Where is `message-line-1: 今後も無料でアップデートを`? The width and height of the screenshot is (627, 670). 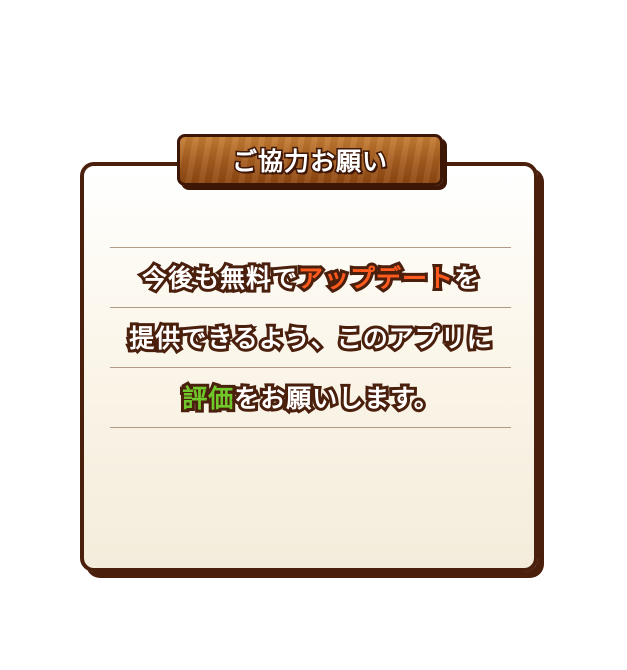
message-line-1: 今後も無料でアップデートを is located at coordinates (311, 278).